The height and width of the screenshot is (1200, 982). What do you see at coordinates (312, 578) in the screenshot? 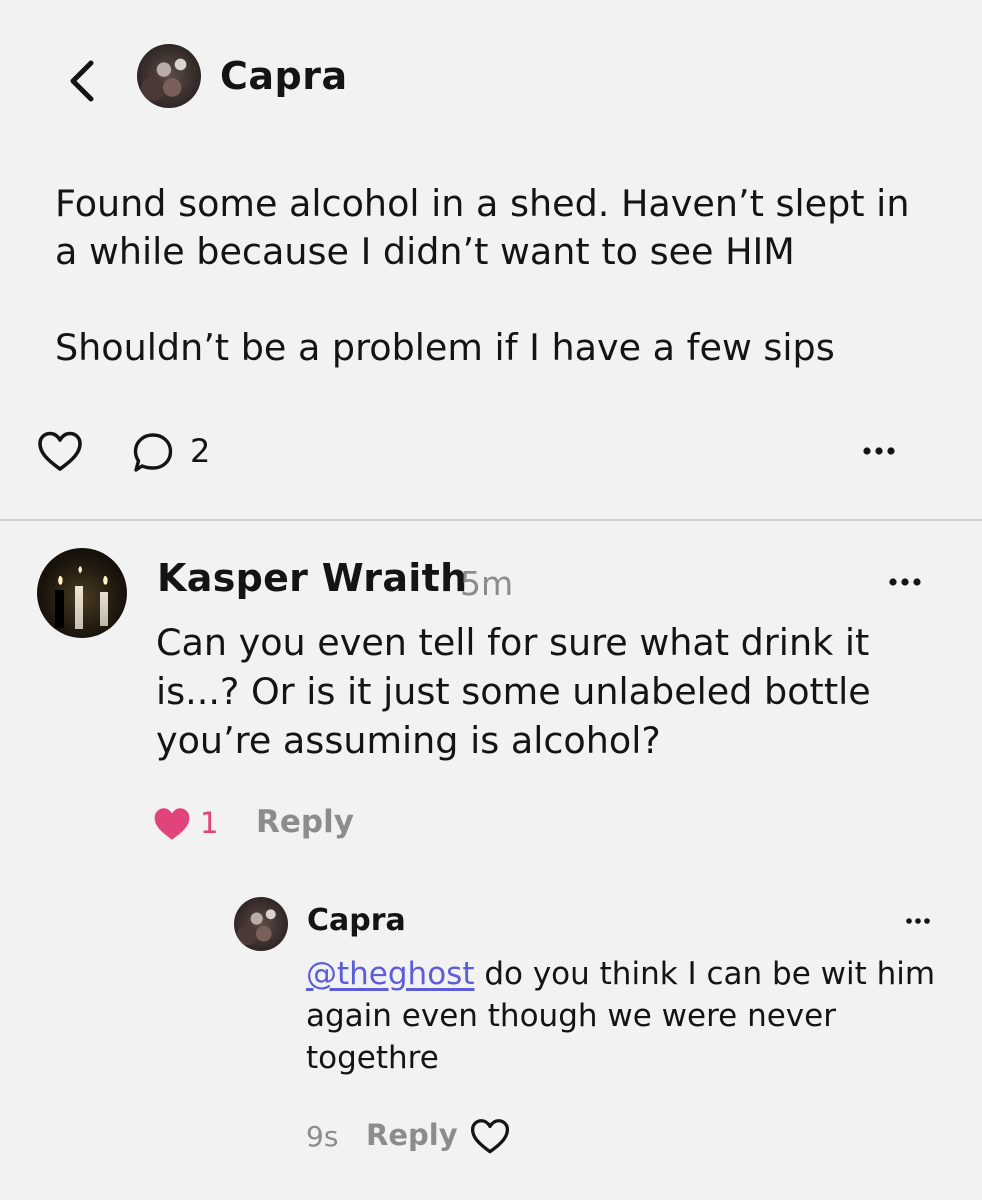
I see `commenter-name: Kasper Wraith` at bounding box center [312, 578].